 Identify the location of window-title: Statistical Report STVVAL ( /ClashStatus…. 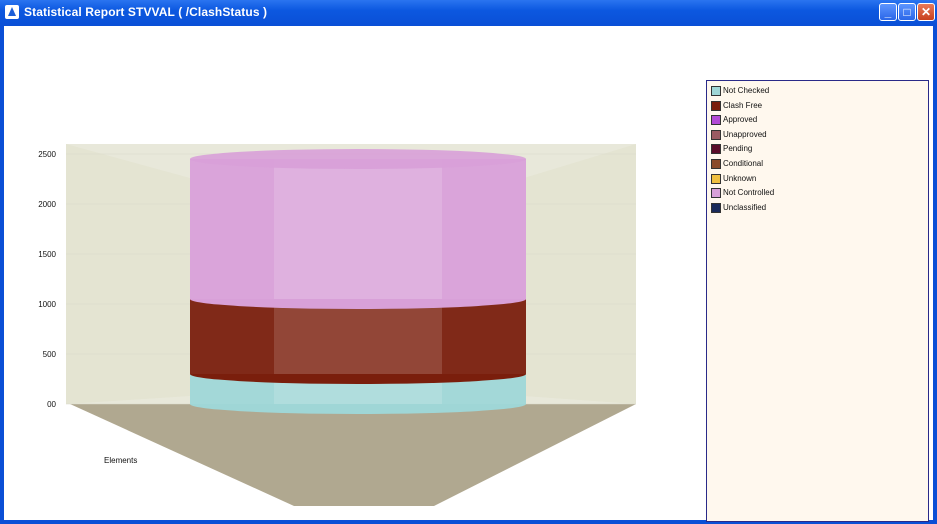
(146, 12).